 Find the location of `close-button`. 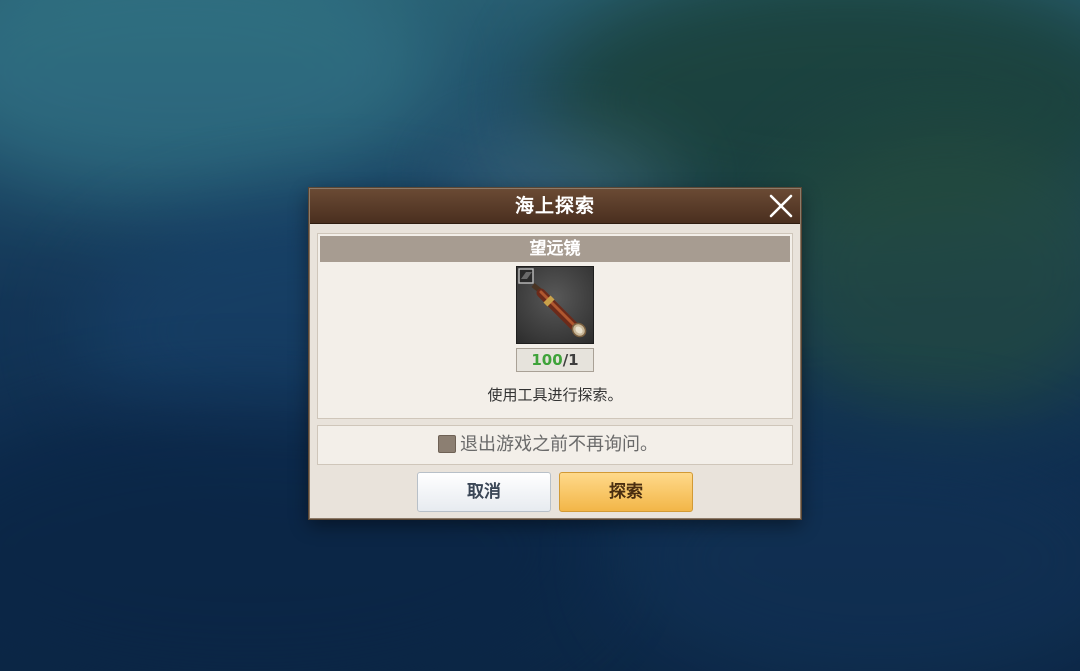

close-button is located at coordinates (781, 206).